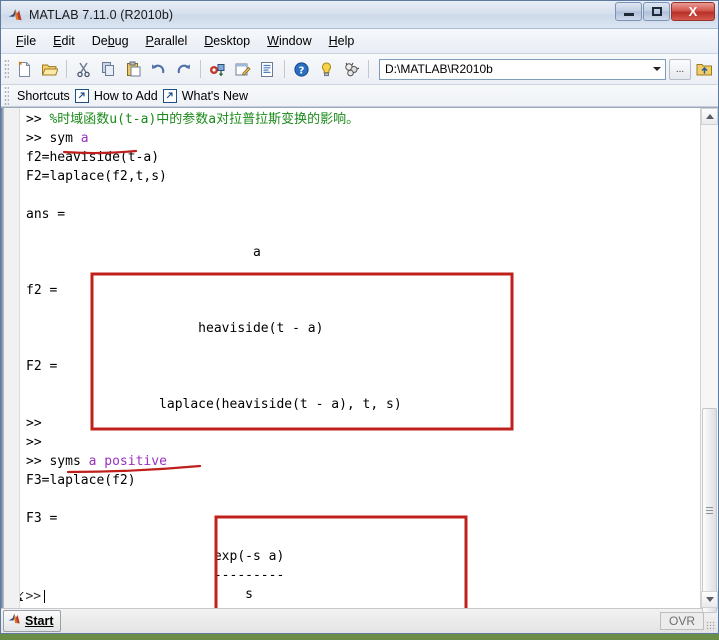 The width and height of the screenshot is (719, 640). What do you see at coordinates (139, 594) in the screenshot?
I see `command-text-segment: s` at bounding box center [139, 594].